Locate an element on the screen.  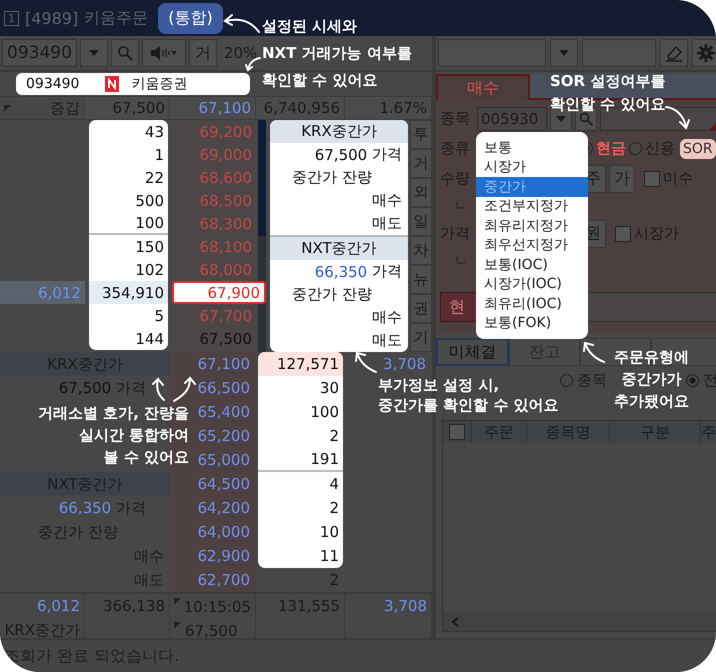
settings-button is located at coordinates (704, 53).